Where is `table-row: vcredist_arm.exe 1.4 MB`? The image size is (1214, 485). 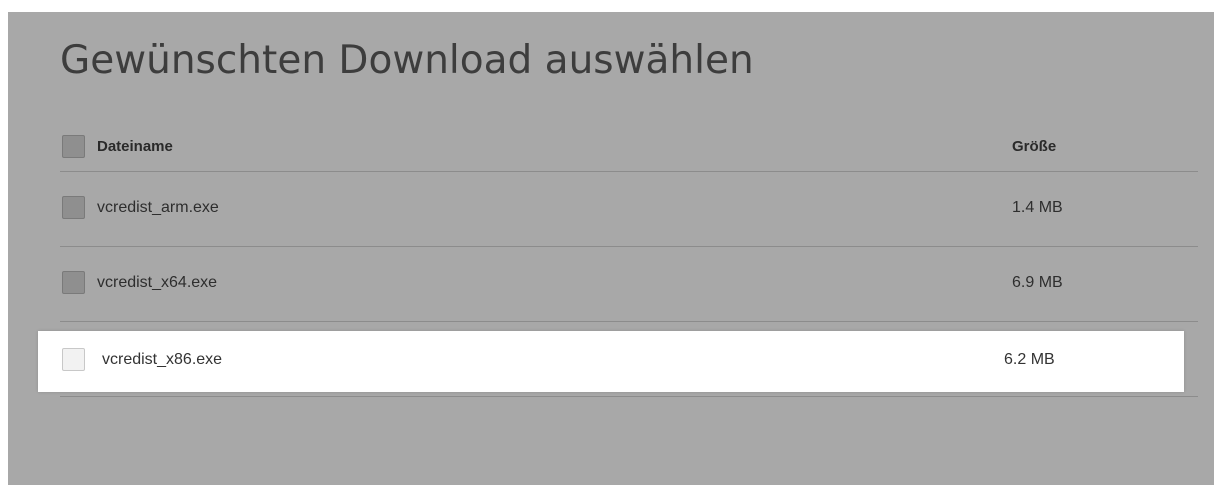
table-row: vcredist_arm.exe 1.4 MB is located at coordinates (629, 209).